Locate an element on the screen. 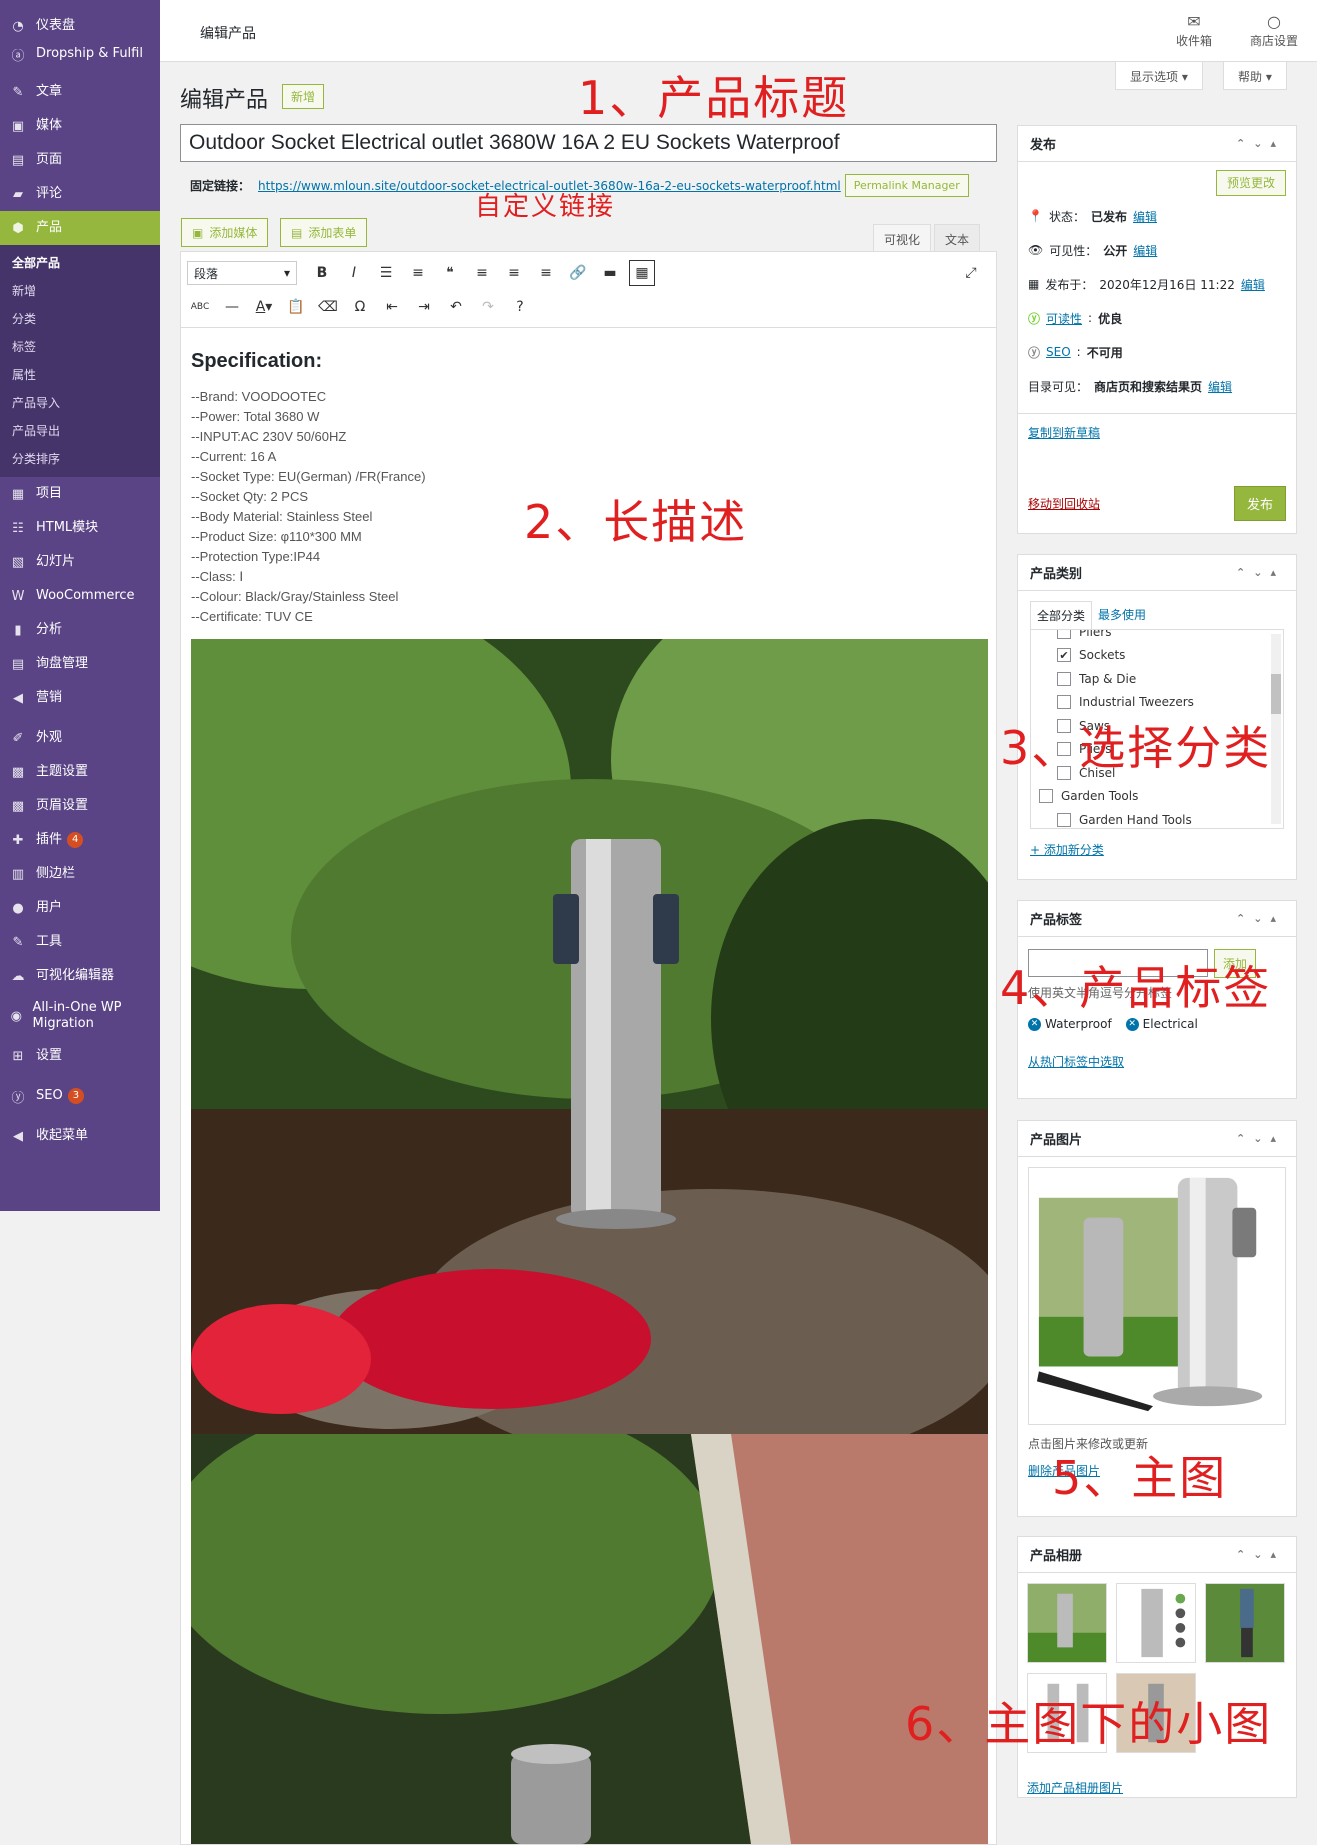  submenu-item: 新增 is located at coordinates (80, 291).